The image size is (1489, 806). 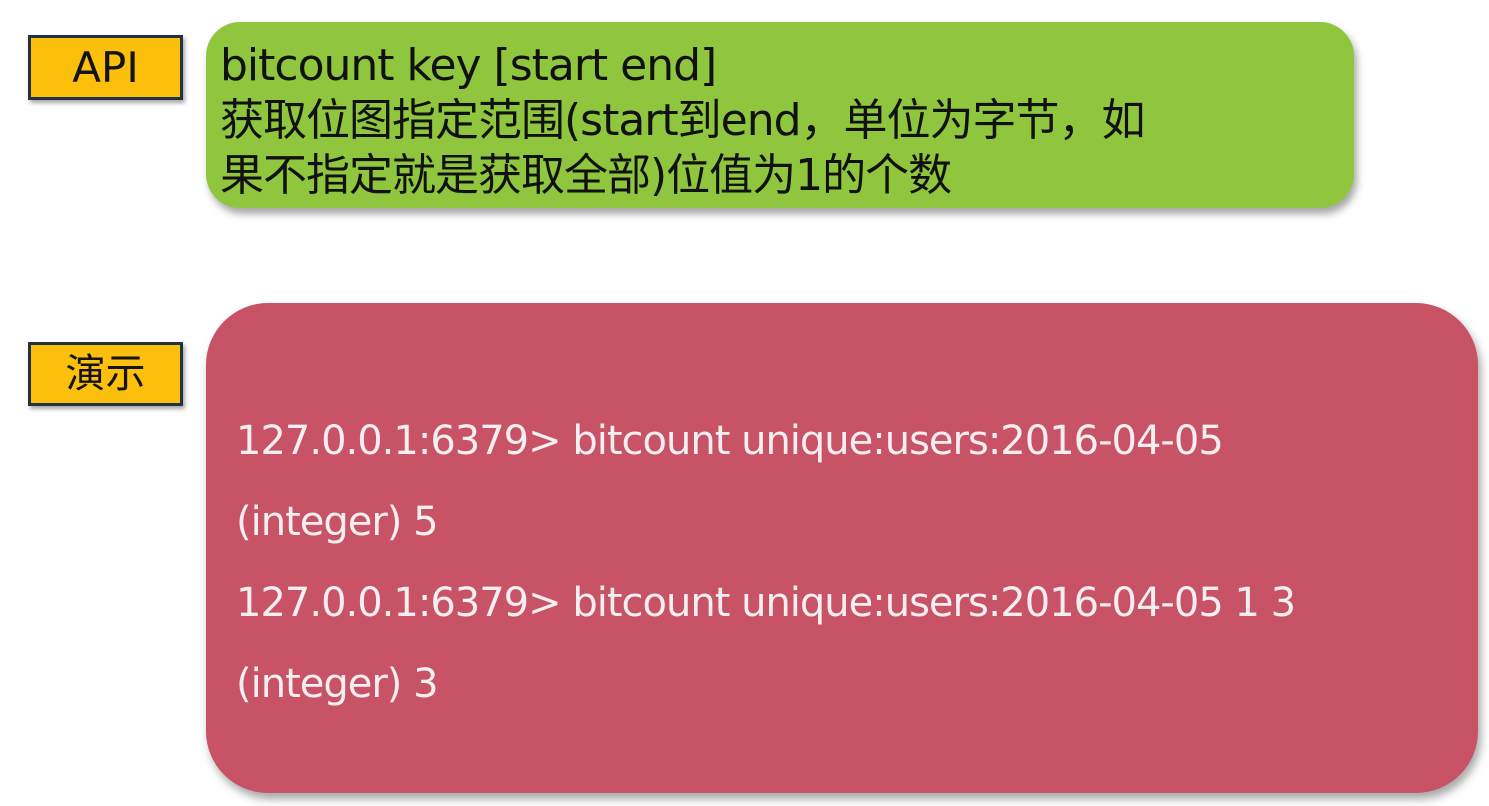 What do you see at coordinates (468, 65) in the screenshot?
I see `api-signature: bitcount key [start end]` at bounding box center [468, 65].